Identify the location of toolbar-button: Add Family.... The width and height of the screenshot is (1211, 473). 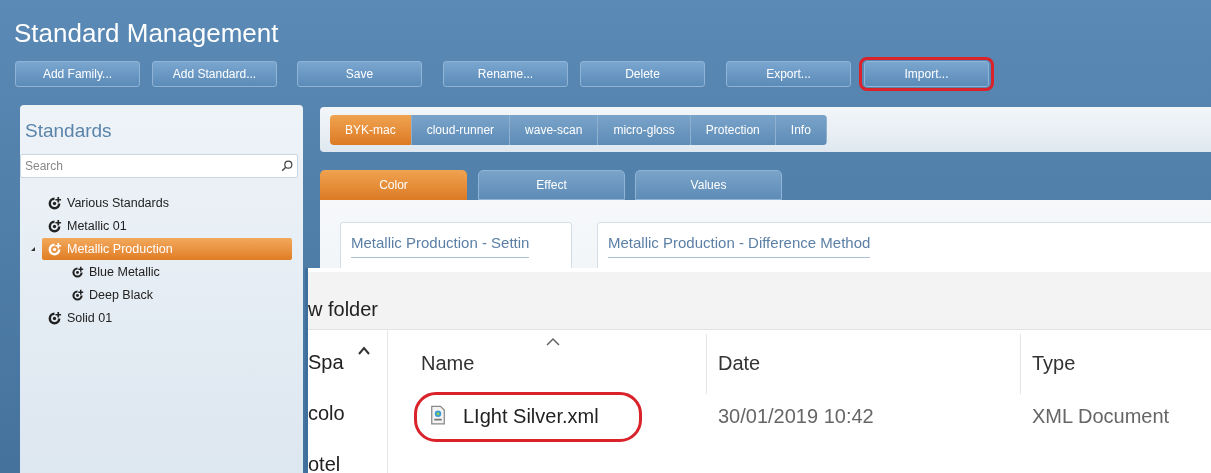
(77, 74).